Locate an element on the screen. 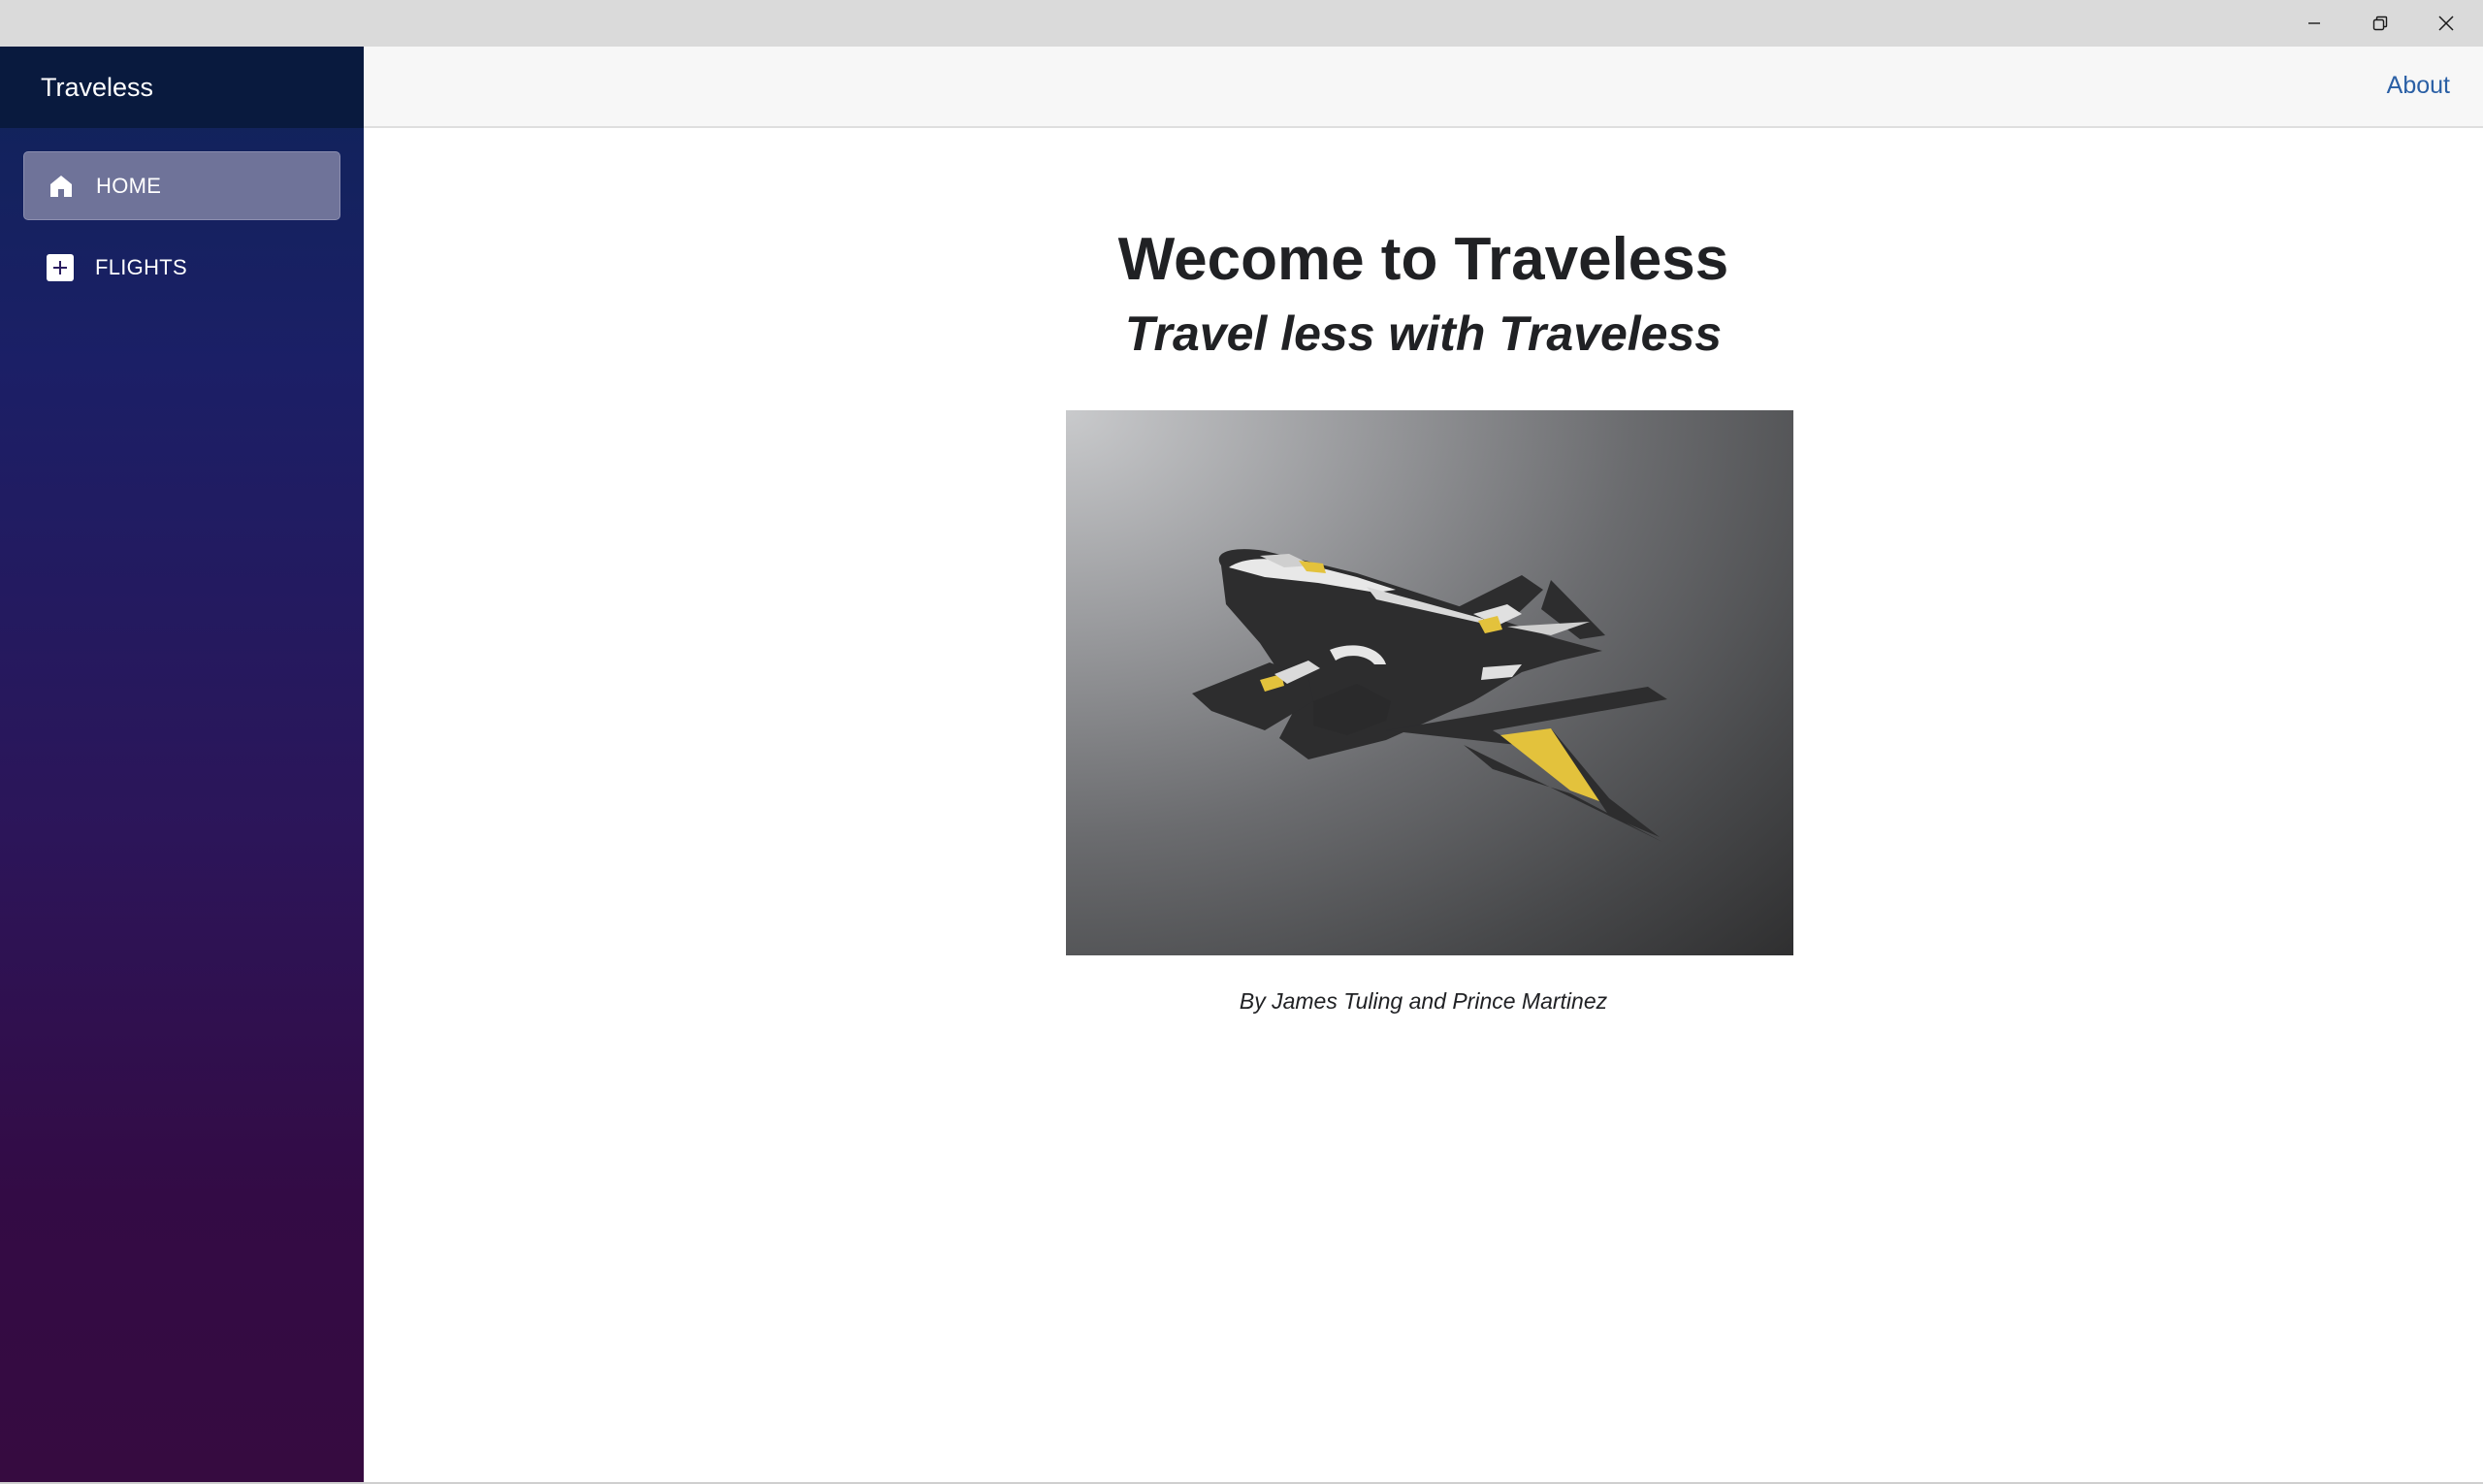 The height and width of the screenshot is (1484, 2483). about-link: About is located at coordinates (2419, 86).